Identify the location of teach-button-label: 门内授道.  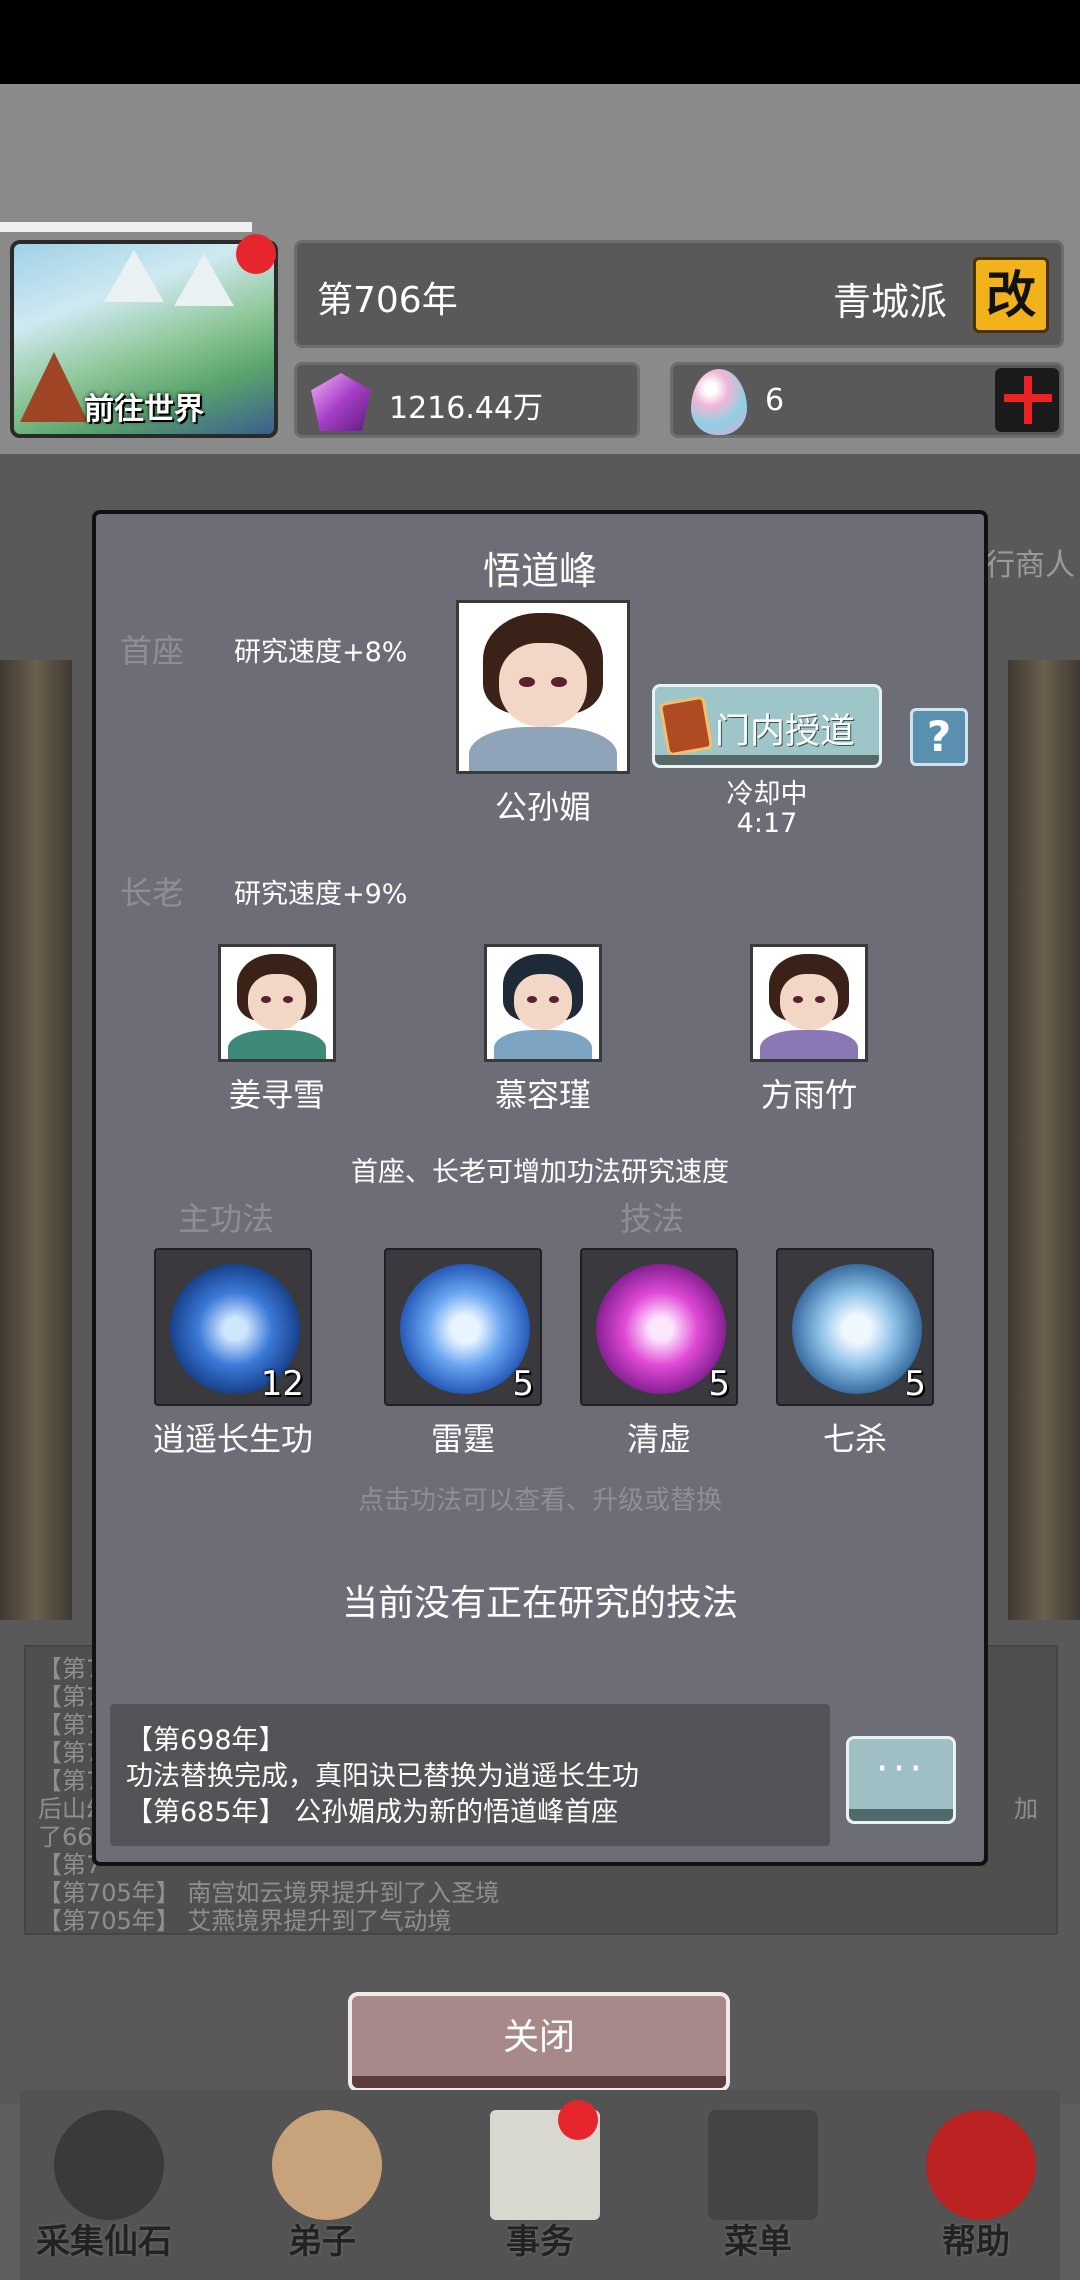
(785, 732).